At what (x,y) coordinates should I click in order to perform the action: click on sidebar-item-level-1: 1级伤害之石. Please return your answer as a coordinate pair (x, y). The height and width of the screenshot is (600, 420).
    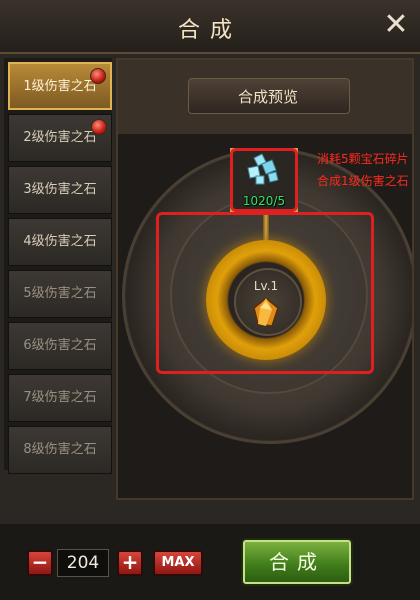
    Looking at the image, I should click on (60, 86).